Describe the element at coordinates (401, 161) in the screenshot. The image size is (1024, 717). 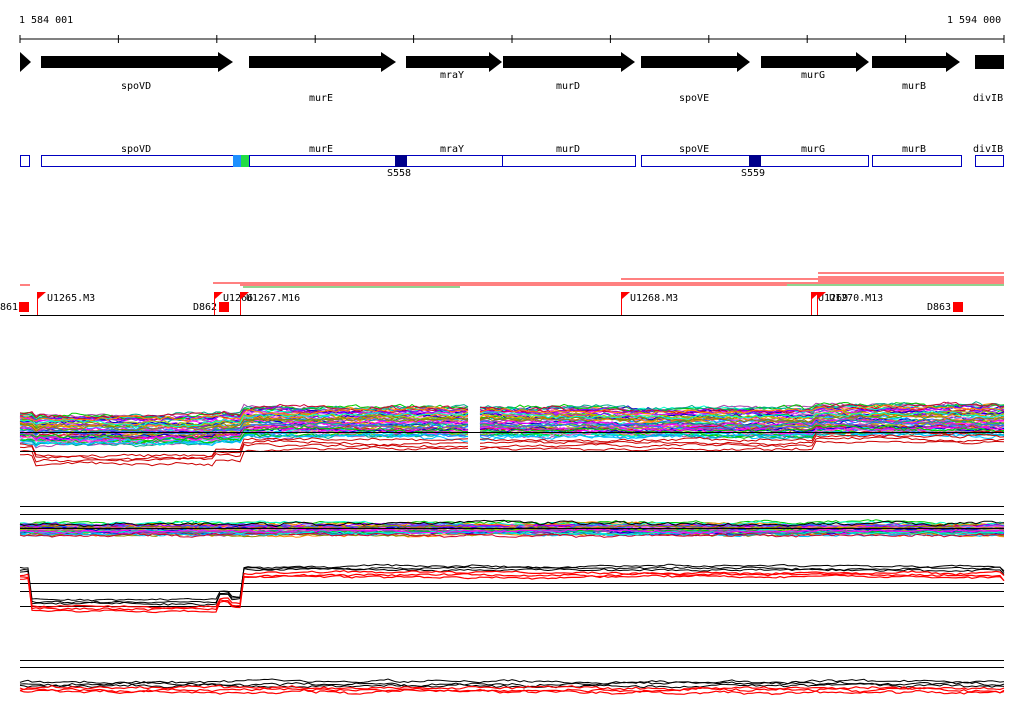
I see `segment-marker-S558` at that location.